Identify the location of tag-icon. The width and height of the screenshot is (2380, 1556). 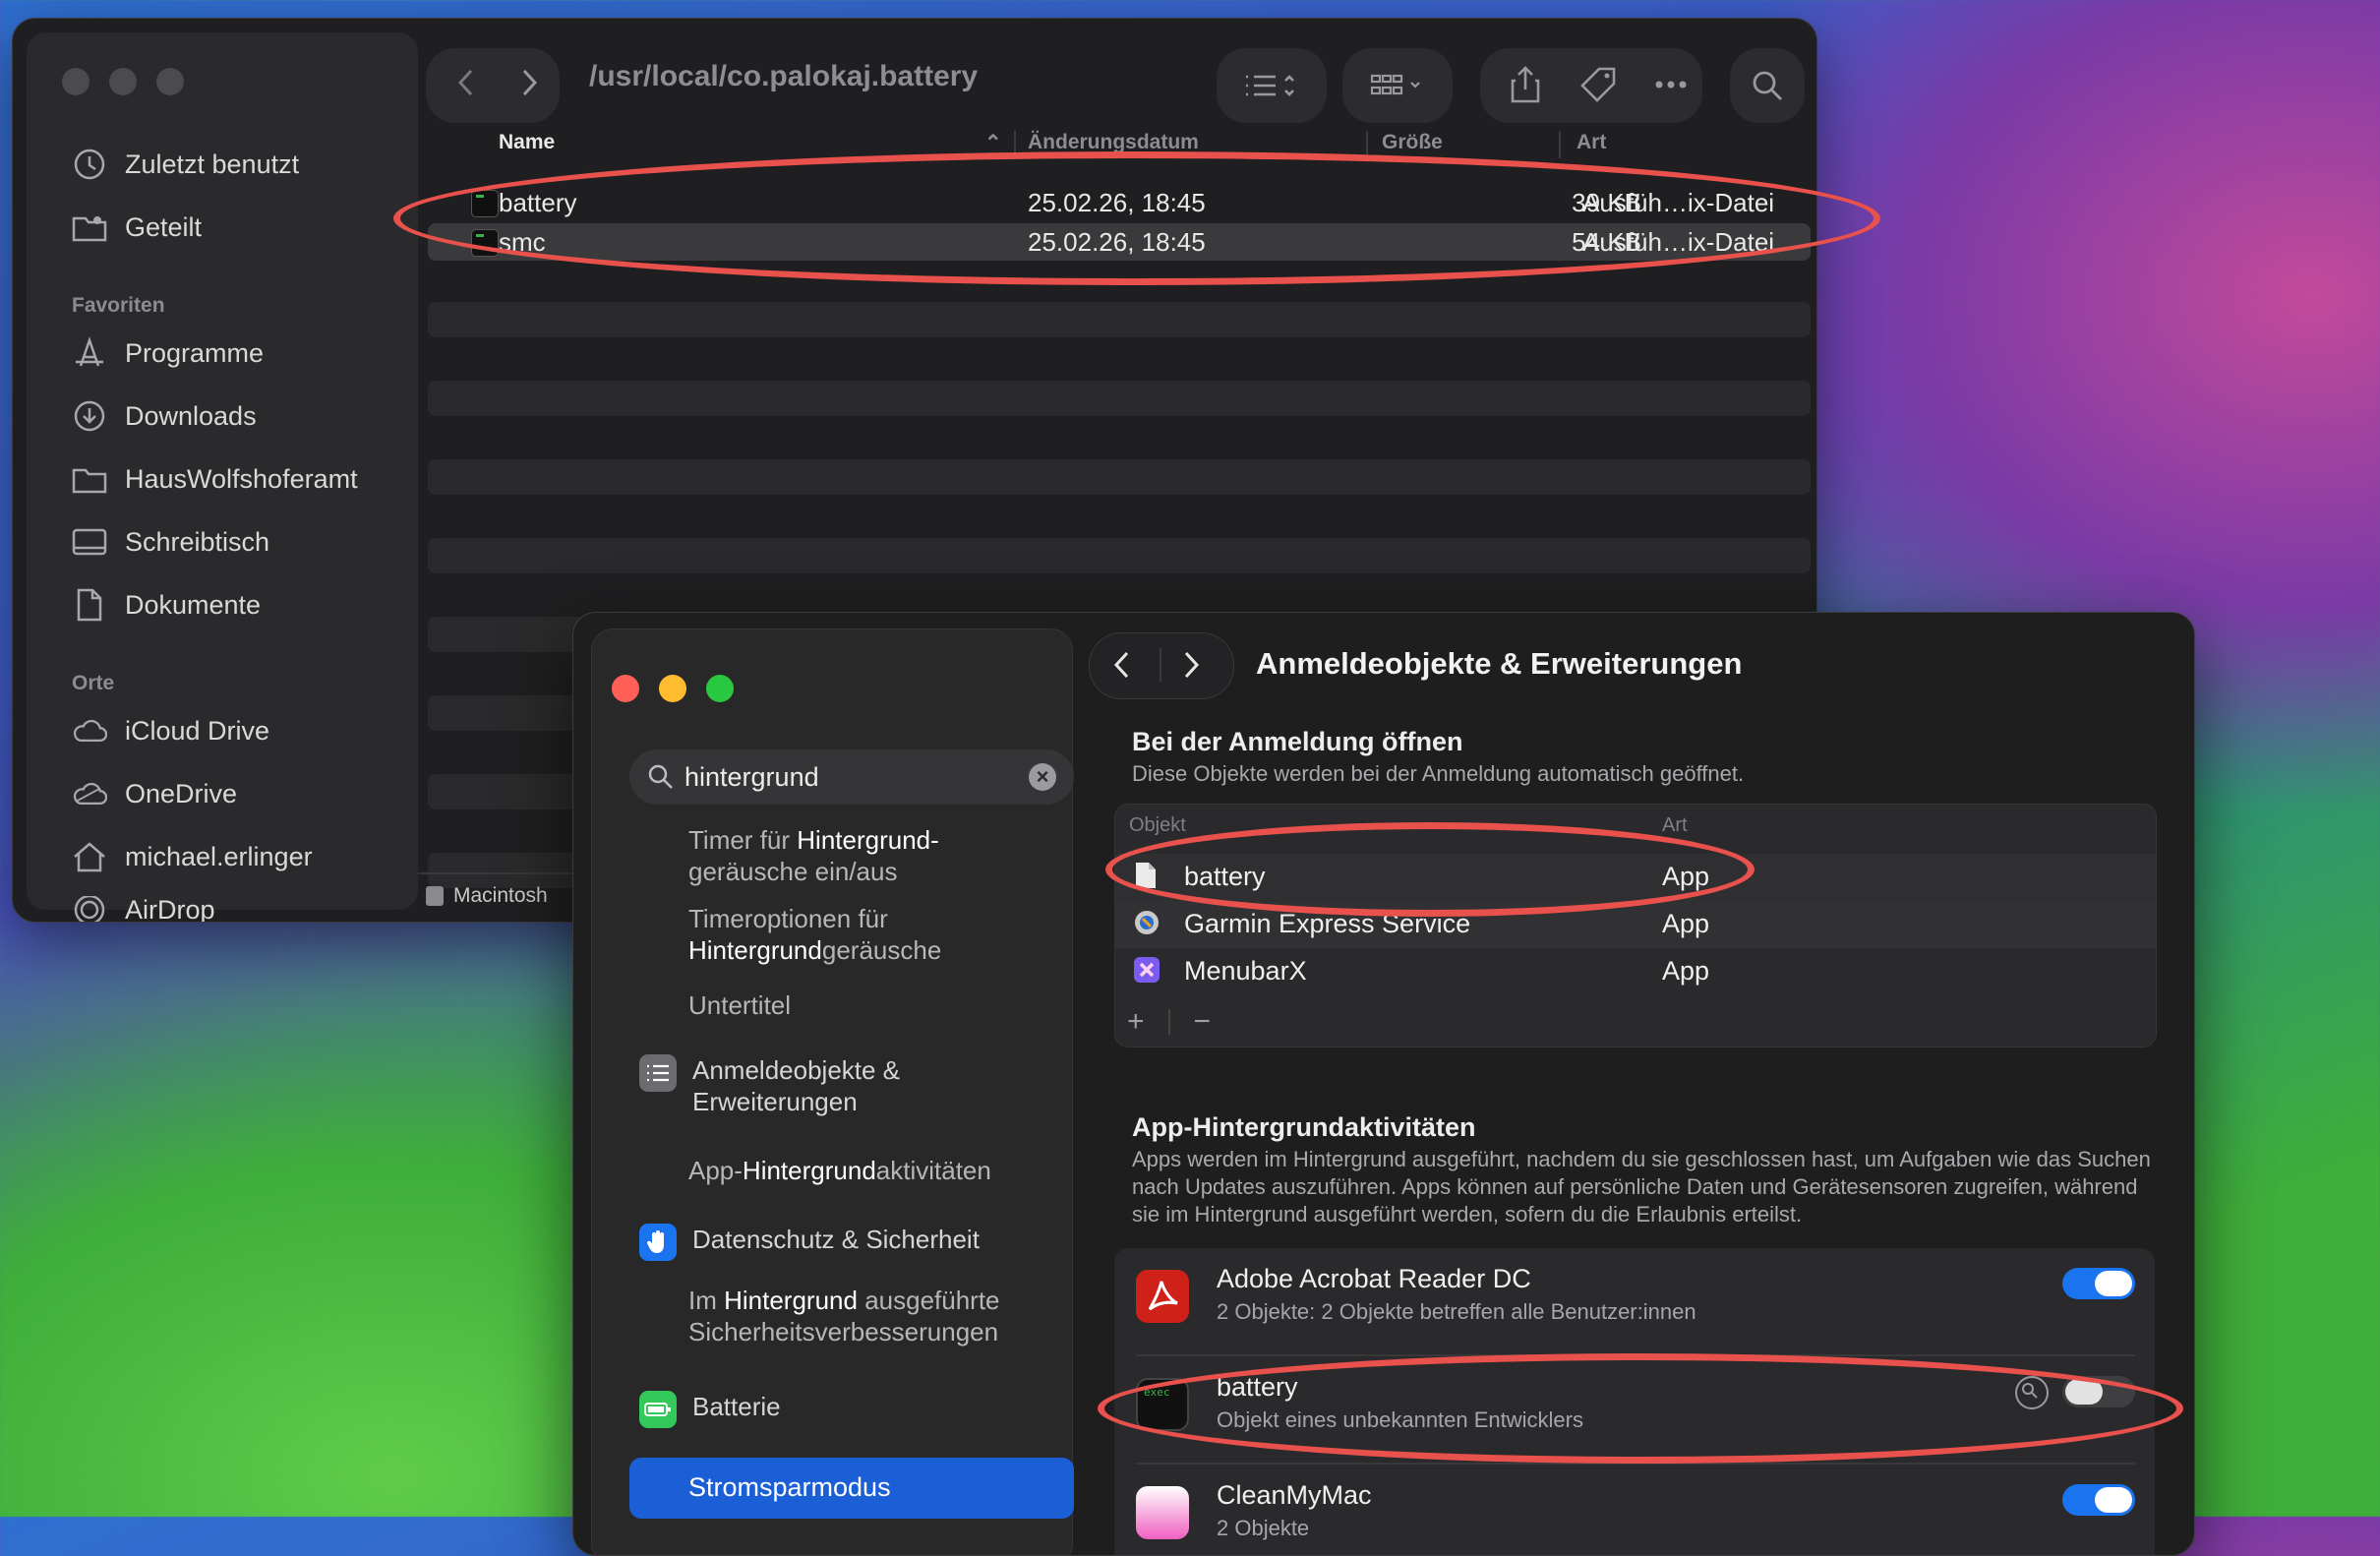
(1598, 85).